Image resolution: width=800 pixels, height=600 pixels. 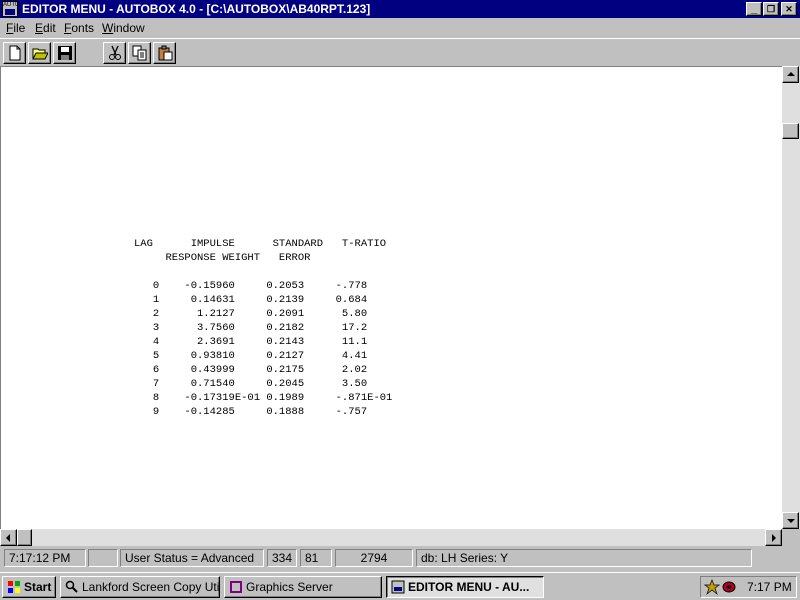 I want to click on tray-clock: 7:17 PM, so click(x=769, y=587).